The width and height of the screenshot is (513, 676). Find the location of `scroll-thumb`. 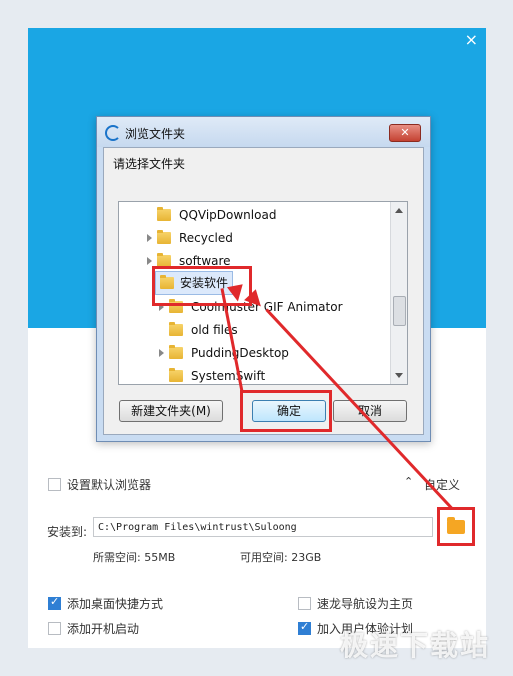

scroll-thumb is located at coordinates (399, 311).